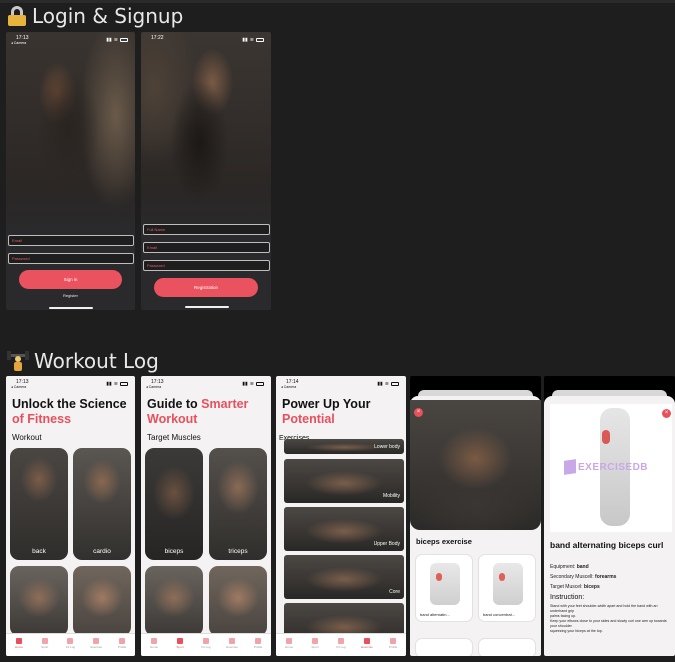 The height and width of the screenshot is (662, 675). I want to click on card-label: cardio, so click(102, 551).